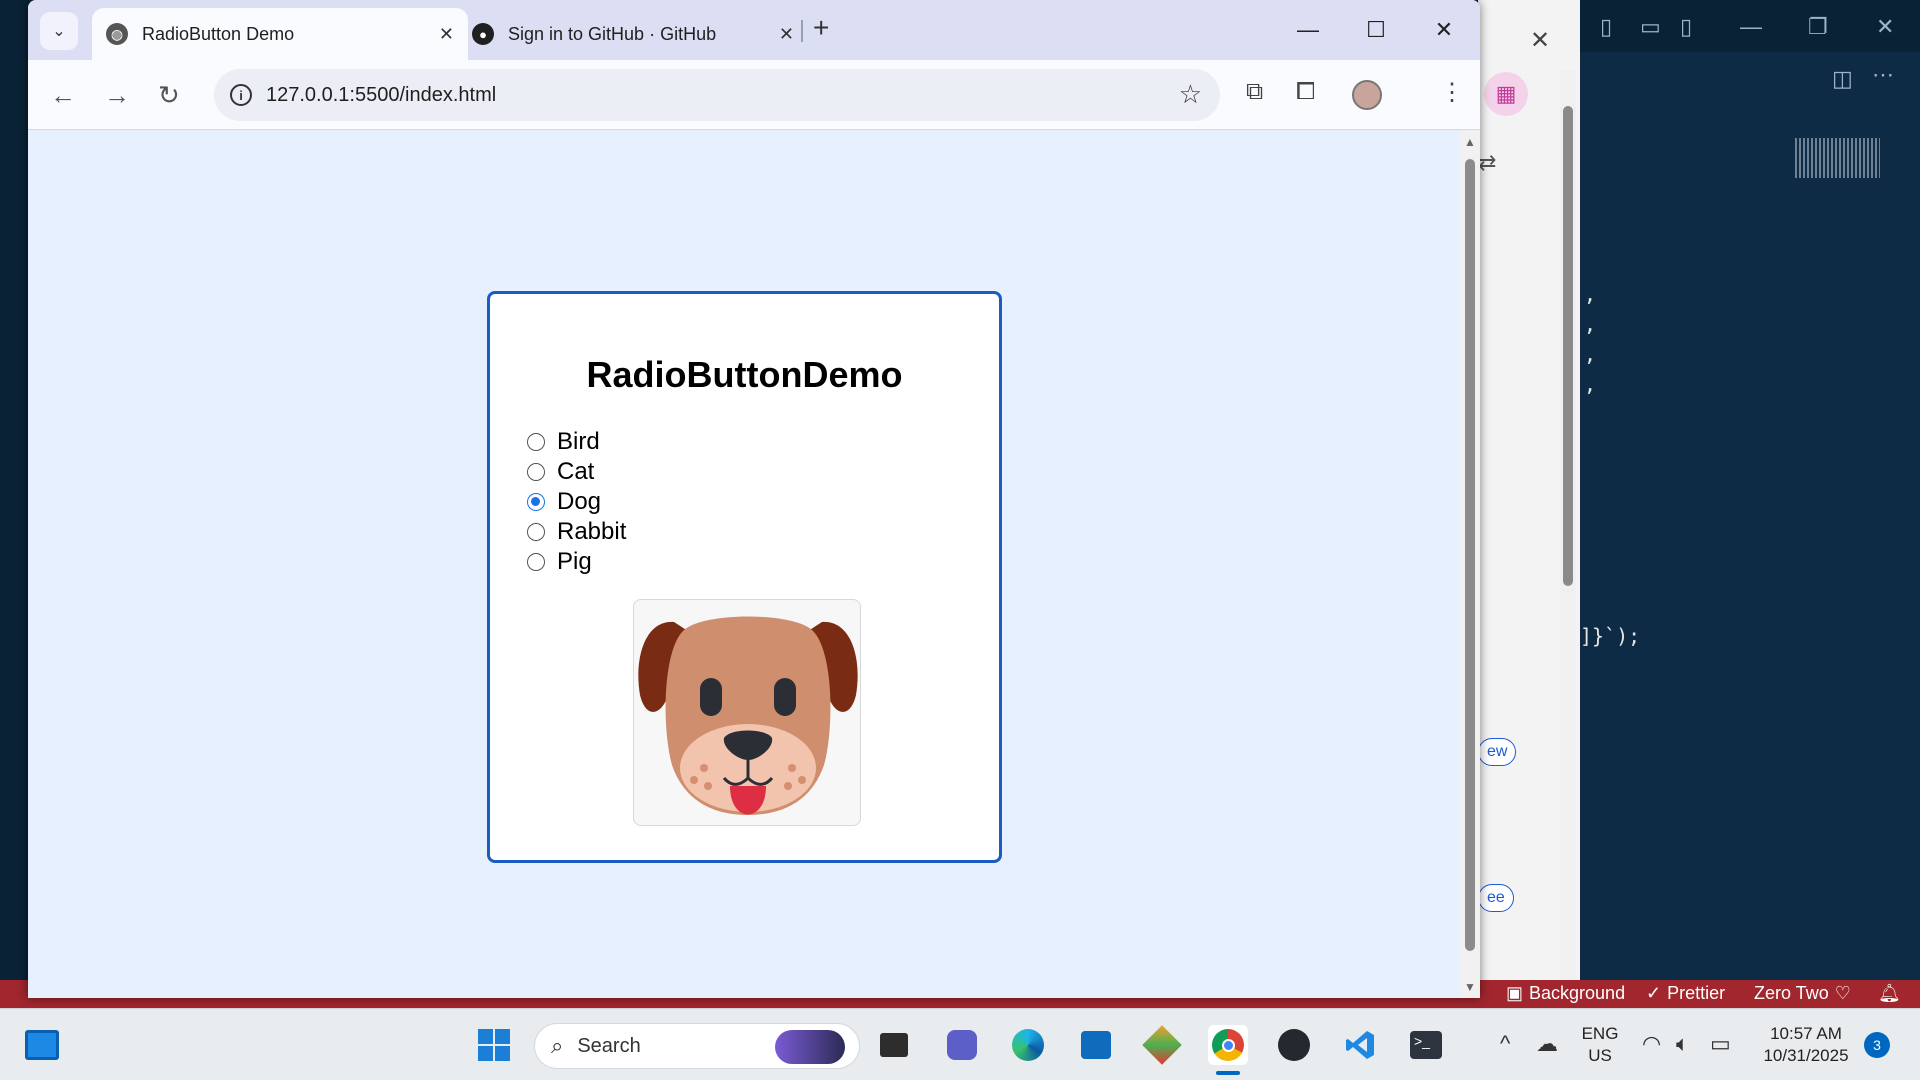 The width and height of the screenshot is (1920, 1080). Describe the element at coordinates (810, 1047) in the screenshot. I see `search-highlight-icon` at that location.